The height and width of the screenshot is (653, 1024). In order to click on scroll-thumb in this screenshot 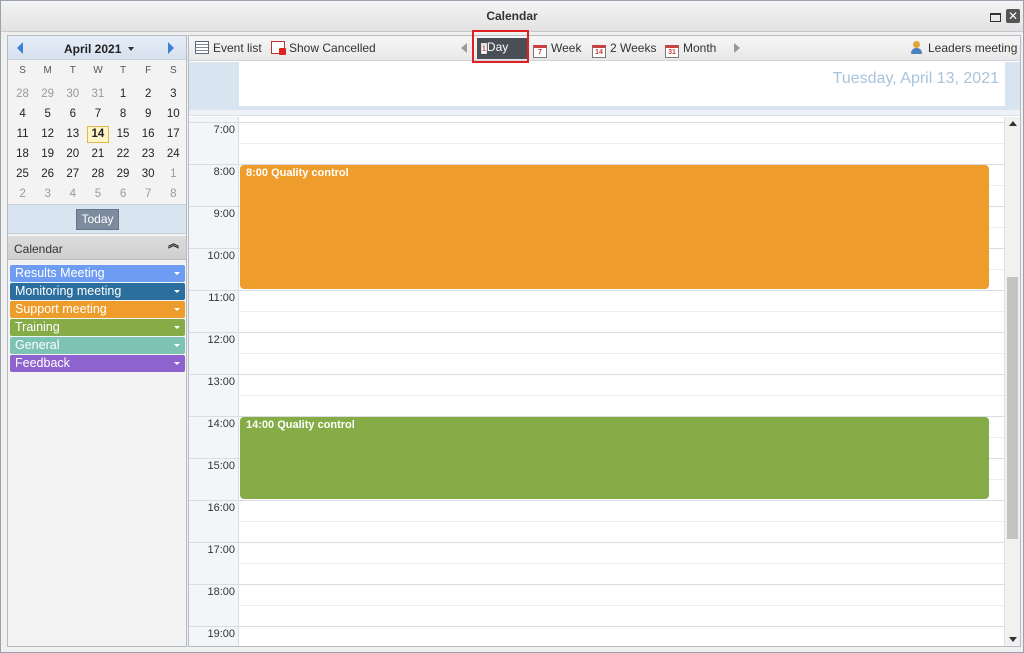, I will do `click(1012, 408)`.